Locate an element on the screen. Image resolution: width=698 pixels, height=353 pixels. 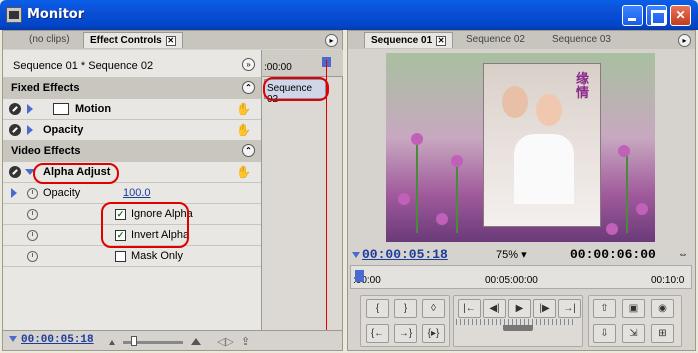
title-bar: Monitor ✕ is located at coordinates (349, 15).